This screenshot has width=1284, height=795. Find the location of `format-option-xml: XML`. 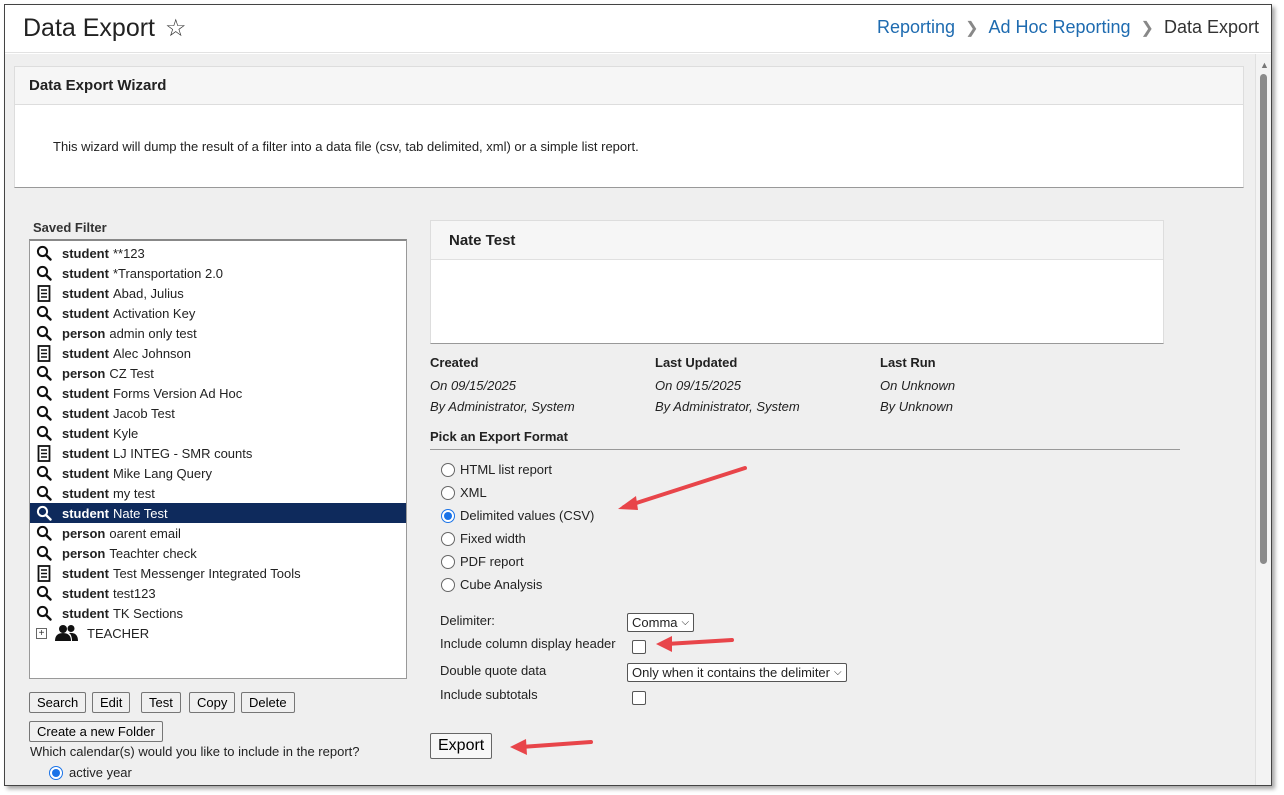

format-option-xml: XML is located at coordinates (464, 492).